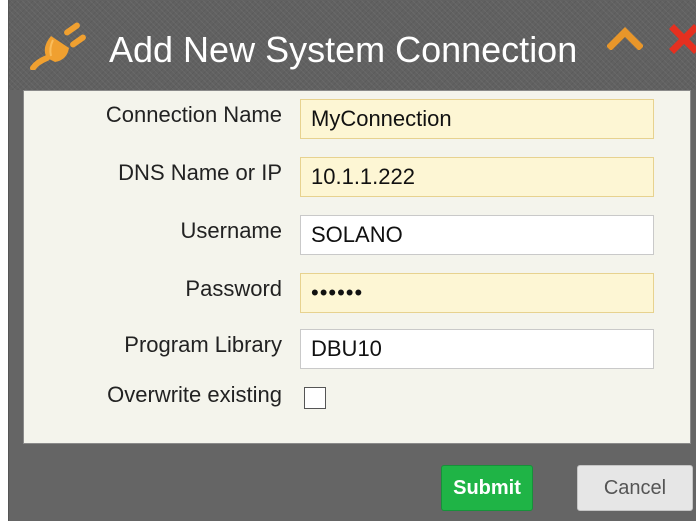  Describe the element at coordinates (315, 398) in the screenshot. I see `overwrite-existing-checkbox` at that location.